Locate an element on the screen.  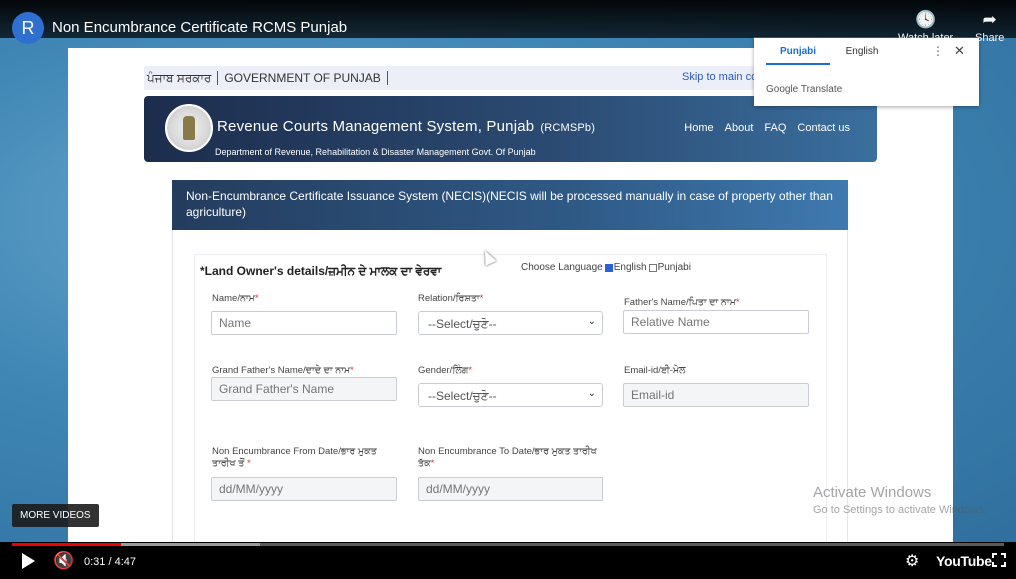
close-icon: ✕ is located at coordinates (959, 51).